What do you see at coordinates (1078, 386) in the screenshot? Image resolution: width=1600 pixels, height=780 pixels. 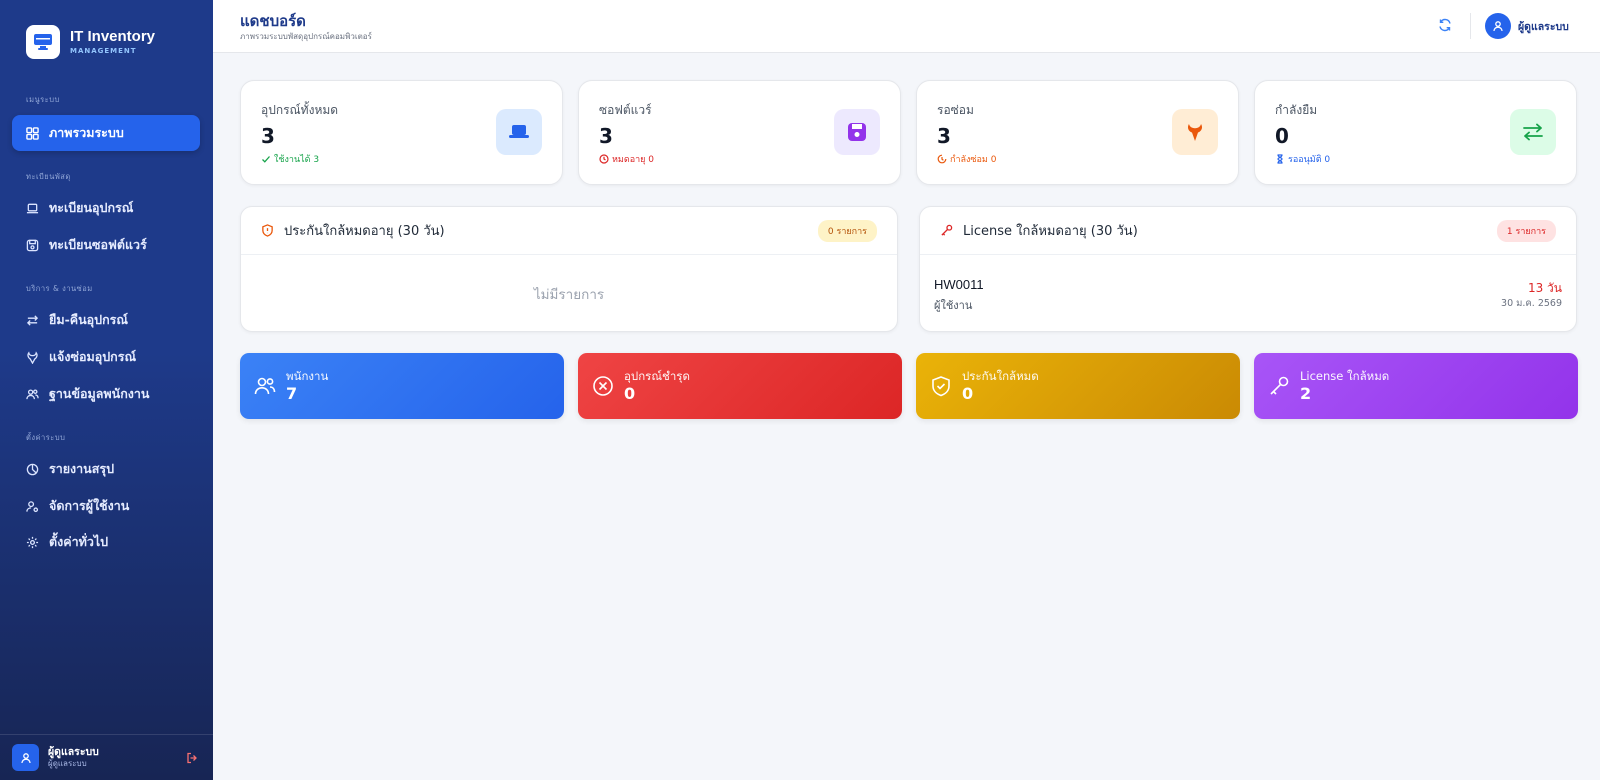 I see `summary-card-warranty: ประกันใกล้หมด 0` at bounding box center [1078, 386].